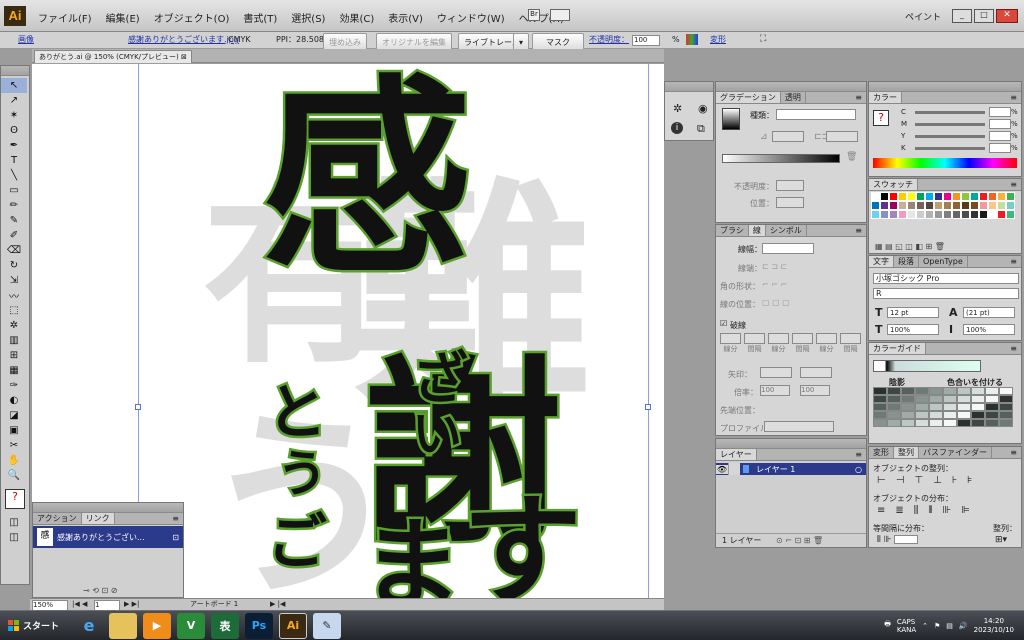 This screenshot has height=640, width=1024. I want to click on graphic-styles-icon: ⧉, so click(701, 129).